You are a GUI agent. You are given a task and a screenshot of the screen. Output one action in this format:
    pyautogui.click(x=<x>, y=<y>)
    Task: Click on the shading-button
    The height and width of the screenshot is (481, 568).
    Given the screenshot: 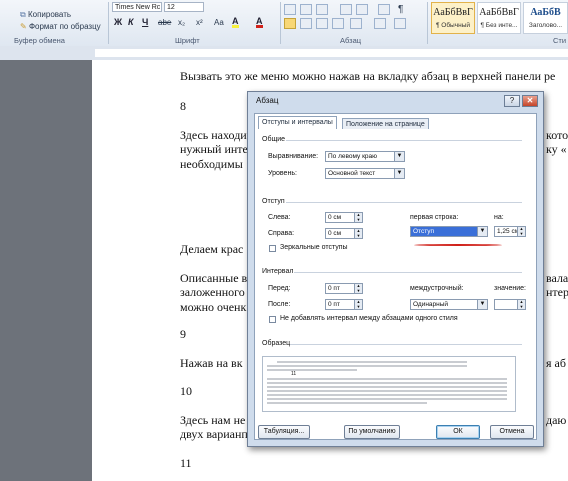 What is the action you would take?
    pyautogui.click(x=380, y=23)
    